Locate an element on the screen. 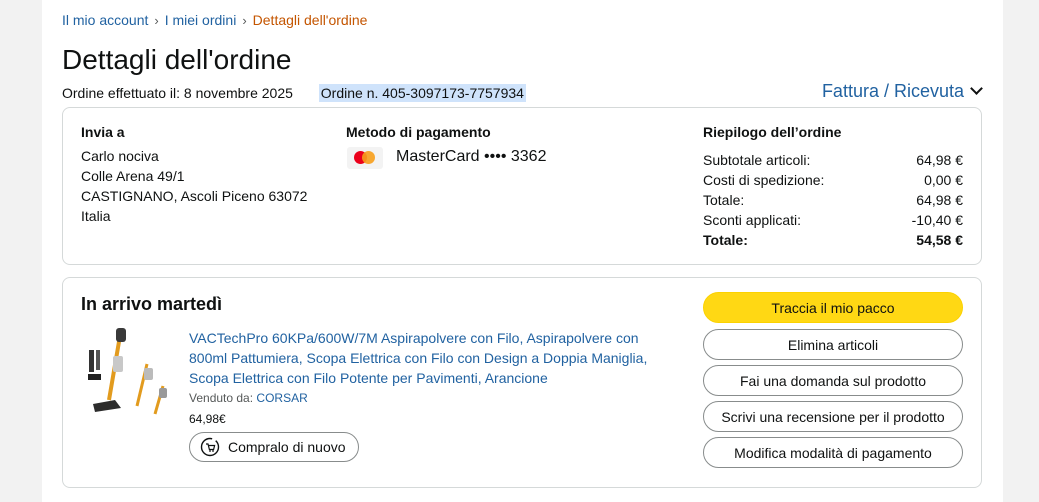  summary-row: Totale: 64,98 € is located at coordinates (833, 200).